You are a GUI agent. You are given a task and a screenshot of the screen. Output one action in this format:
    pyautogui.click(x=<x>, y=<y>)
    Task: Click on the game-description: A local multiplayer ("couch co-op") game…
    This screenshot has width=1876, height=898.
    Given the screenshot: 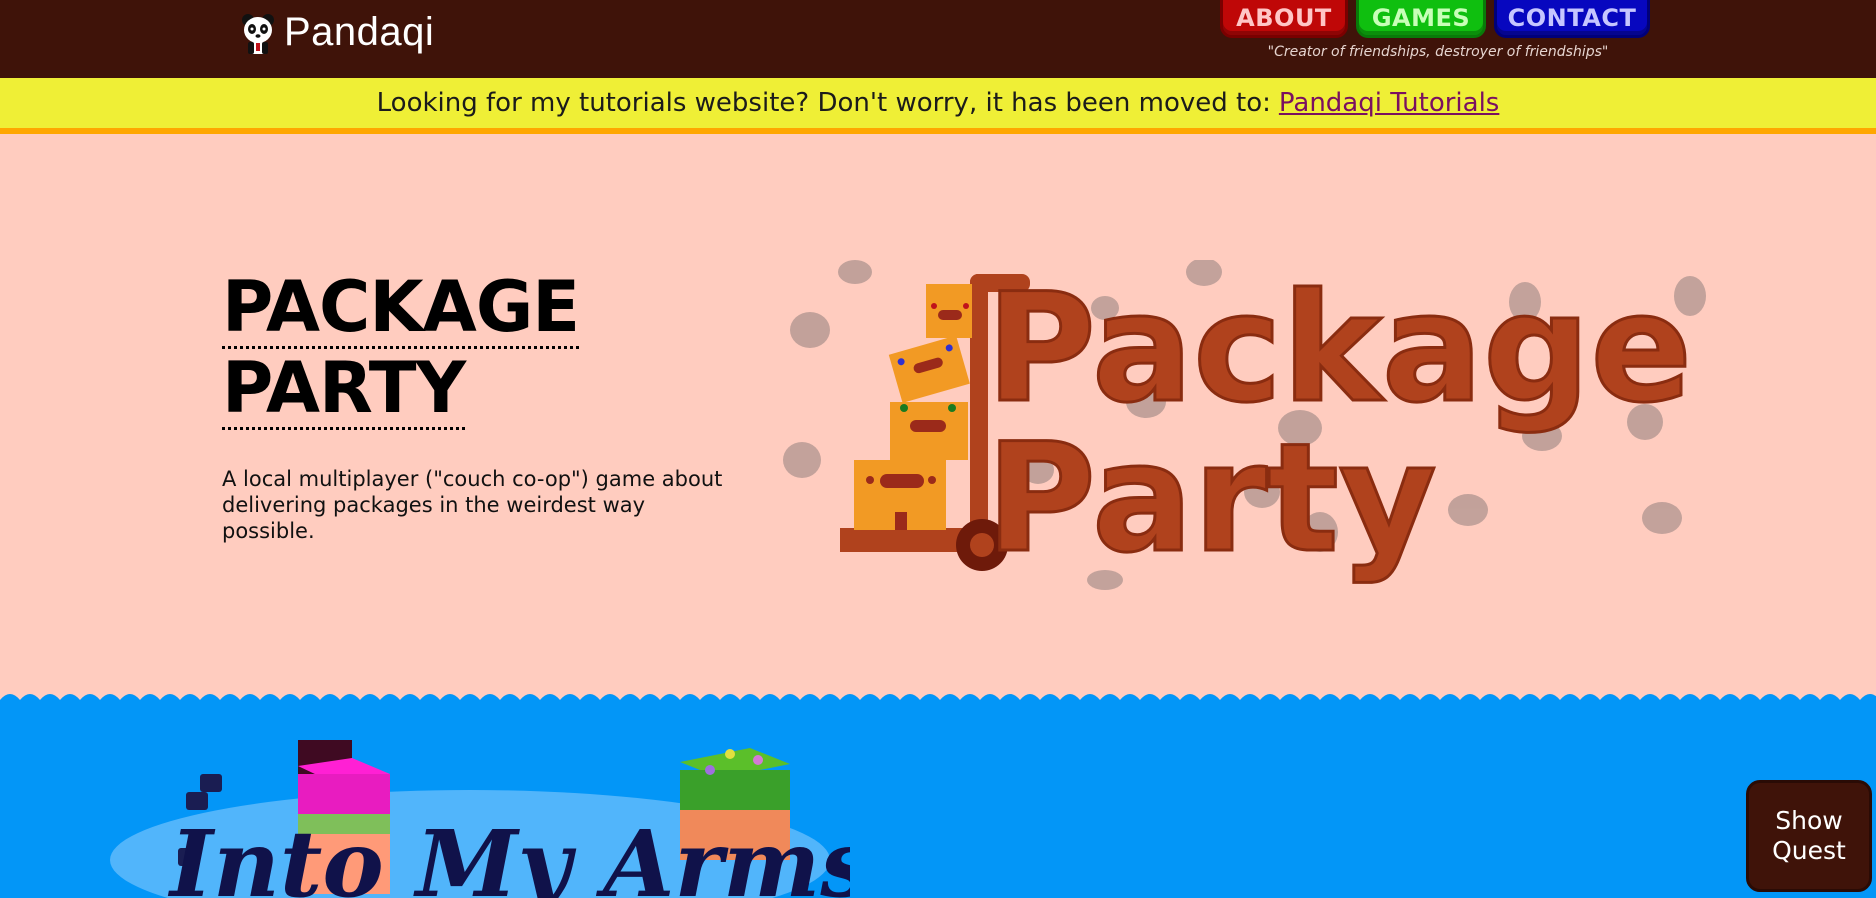 What is the action you would take?
    pyautogui.click(x=472, y=505)
    